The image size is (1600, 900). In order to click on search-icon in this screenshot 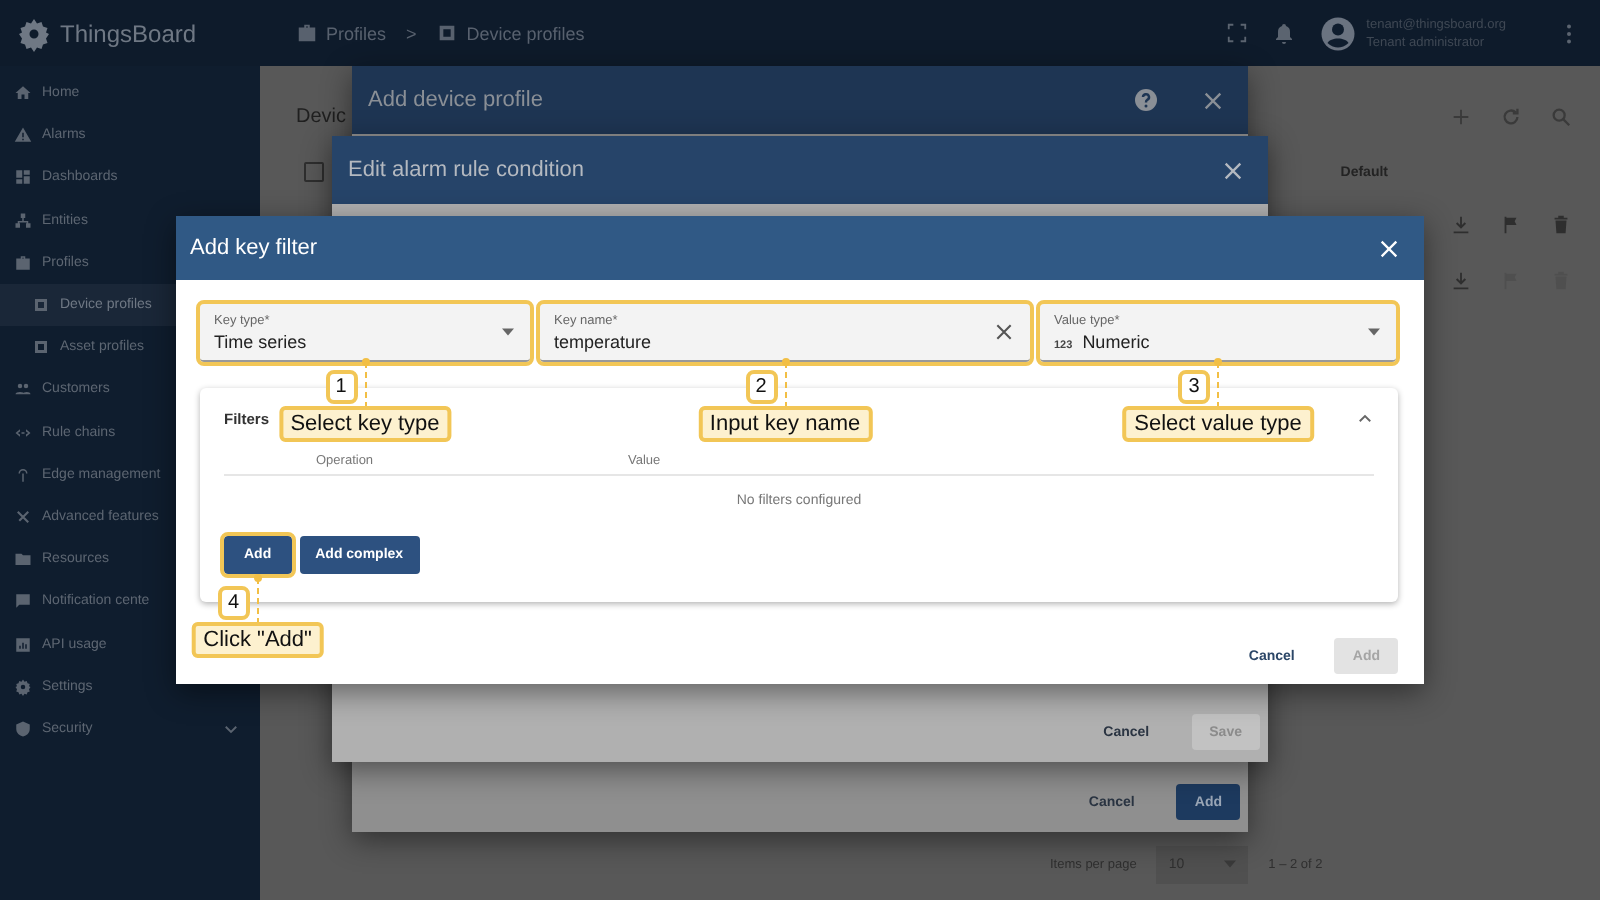, I will do `click(1561, 116)`.